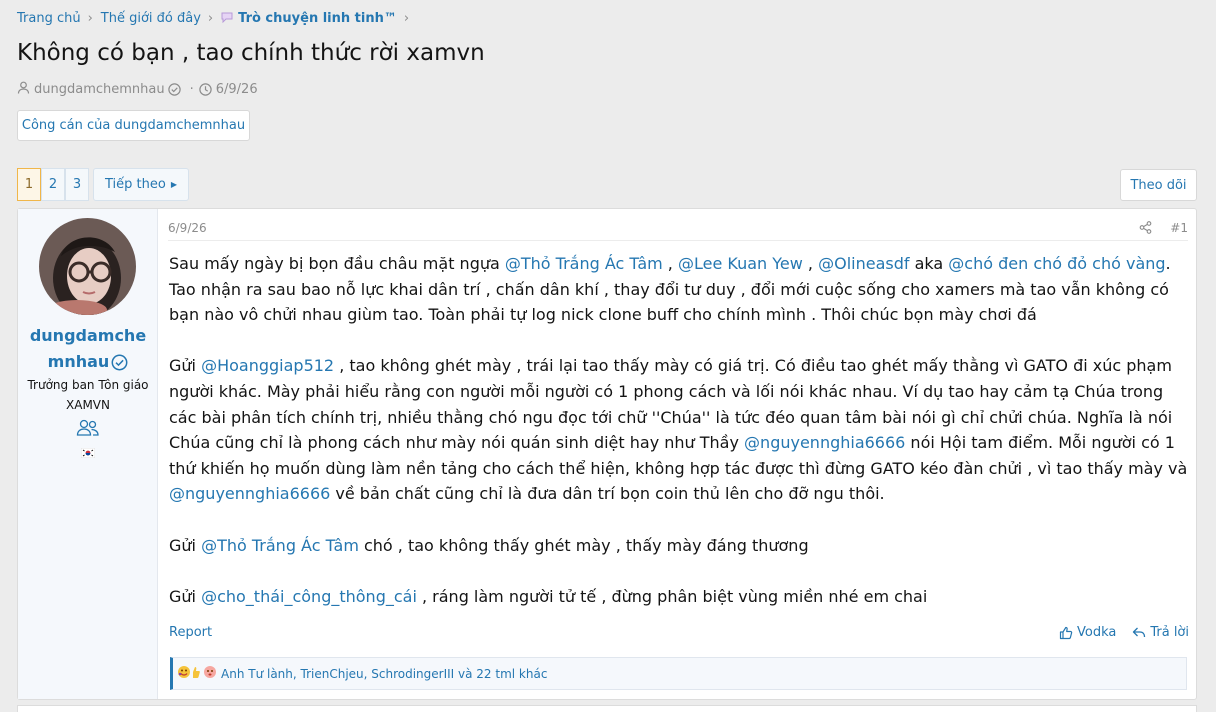 This screenshot has width=1216, height=712. Describe the element at coordinates (88, 395) in the screenshot. I see `post-user-title: Trưởng ban Tôn giáo XAMVN` at that location.